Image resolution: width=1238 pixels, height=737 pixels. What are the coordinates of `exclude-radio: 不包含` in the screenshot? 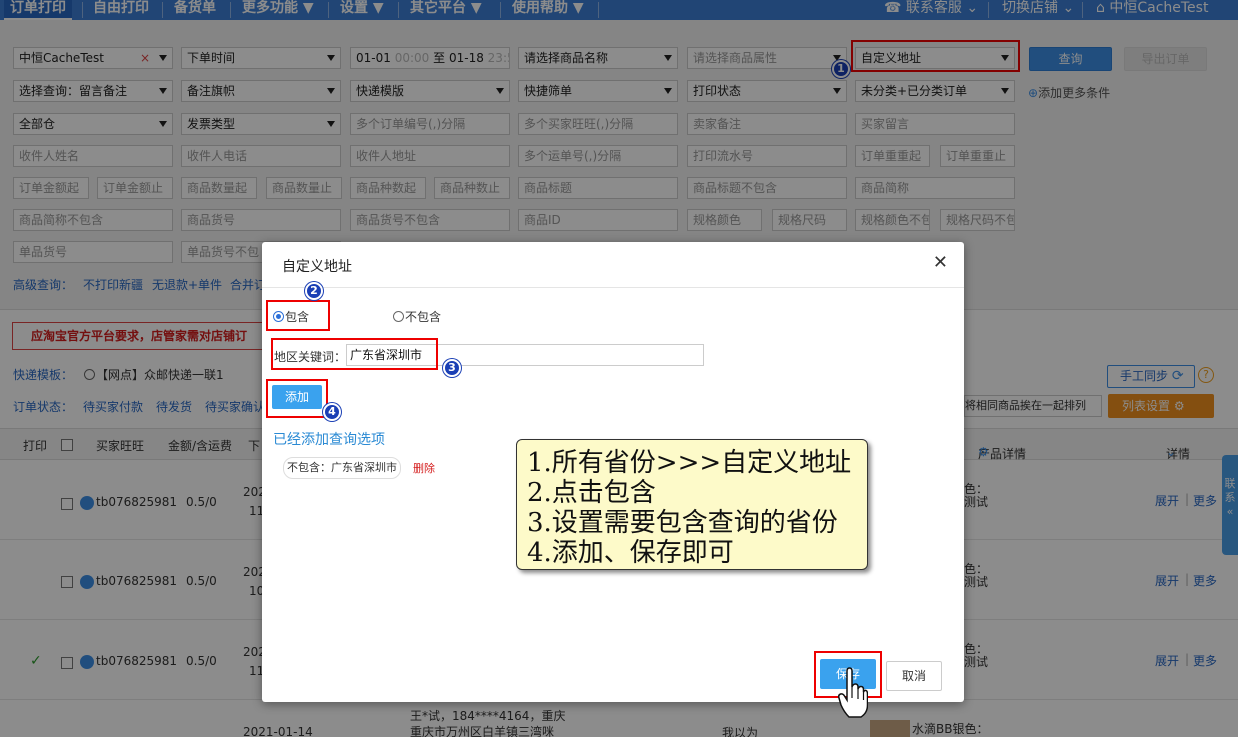 It's located at (417, 316).